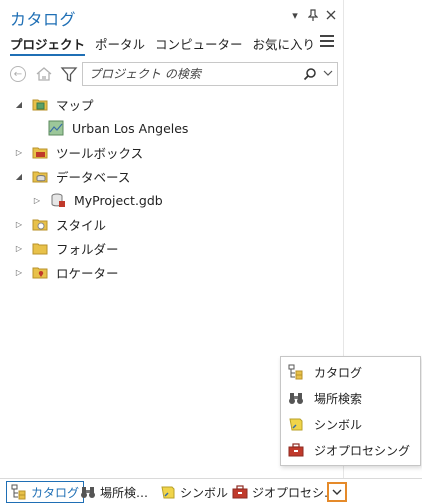  I want to click on tree-item-databases: ◢ データベース, so click(72, 176).